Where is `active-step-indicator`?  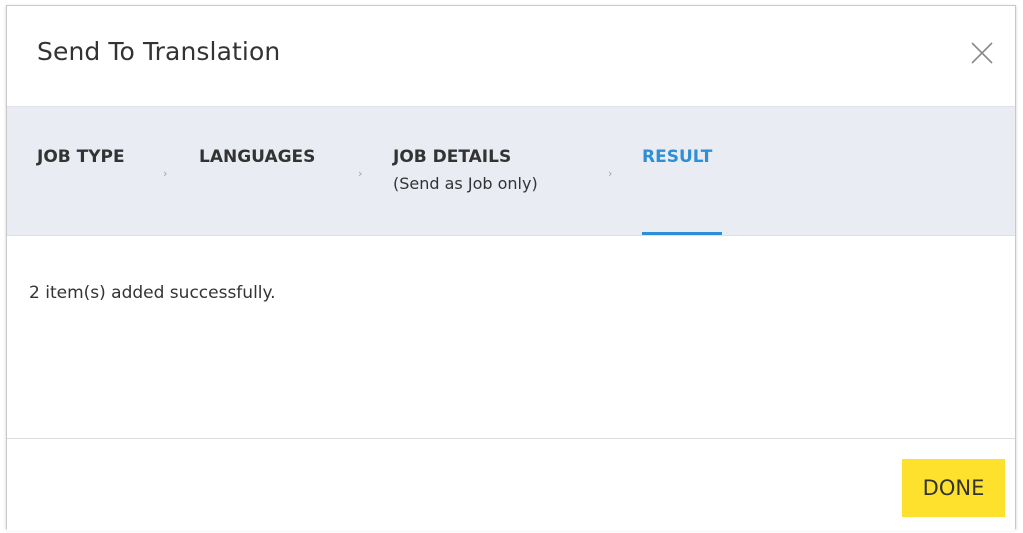
active-step-indicator is located at coordinates (682, 233).